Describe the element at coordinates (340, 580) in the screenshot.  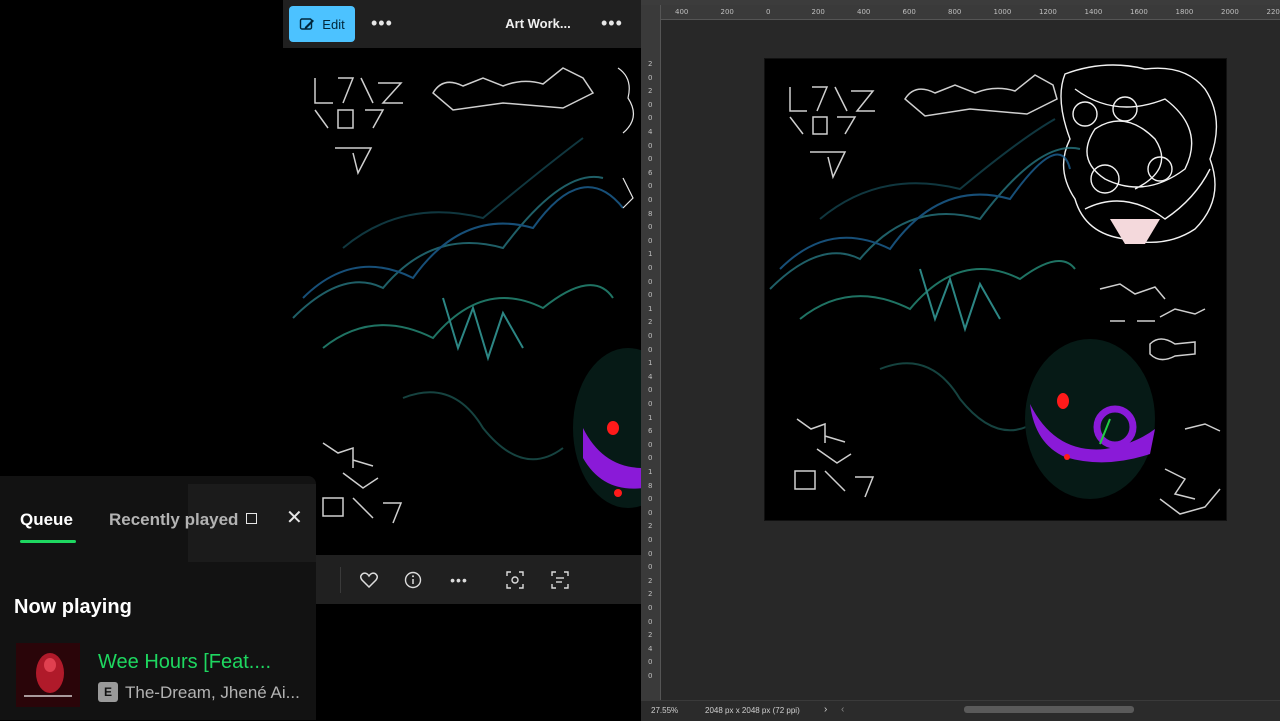
I see `toolbar-divider` at that location.